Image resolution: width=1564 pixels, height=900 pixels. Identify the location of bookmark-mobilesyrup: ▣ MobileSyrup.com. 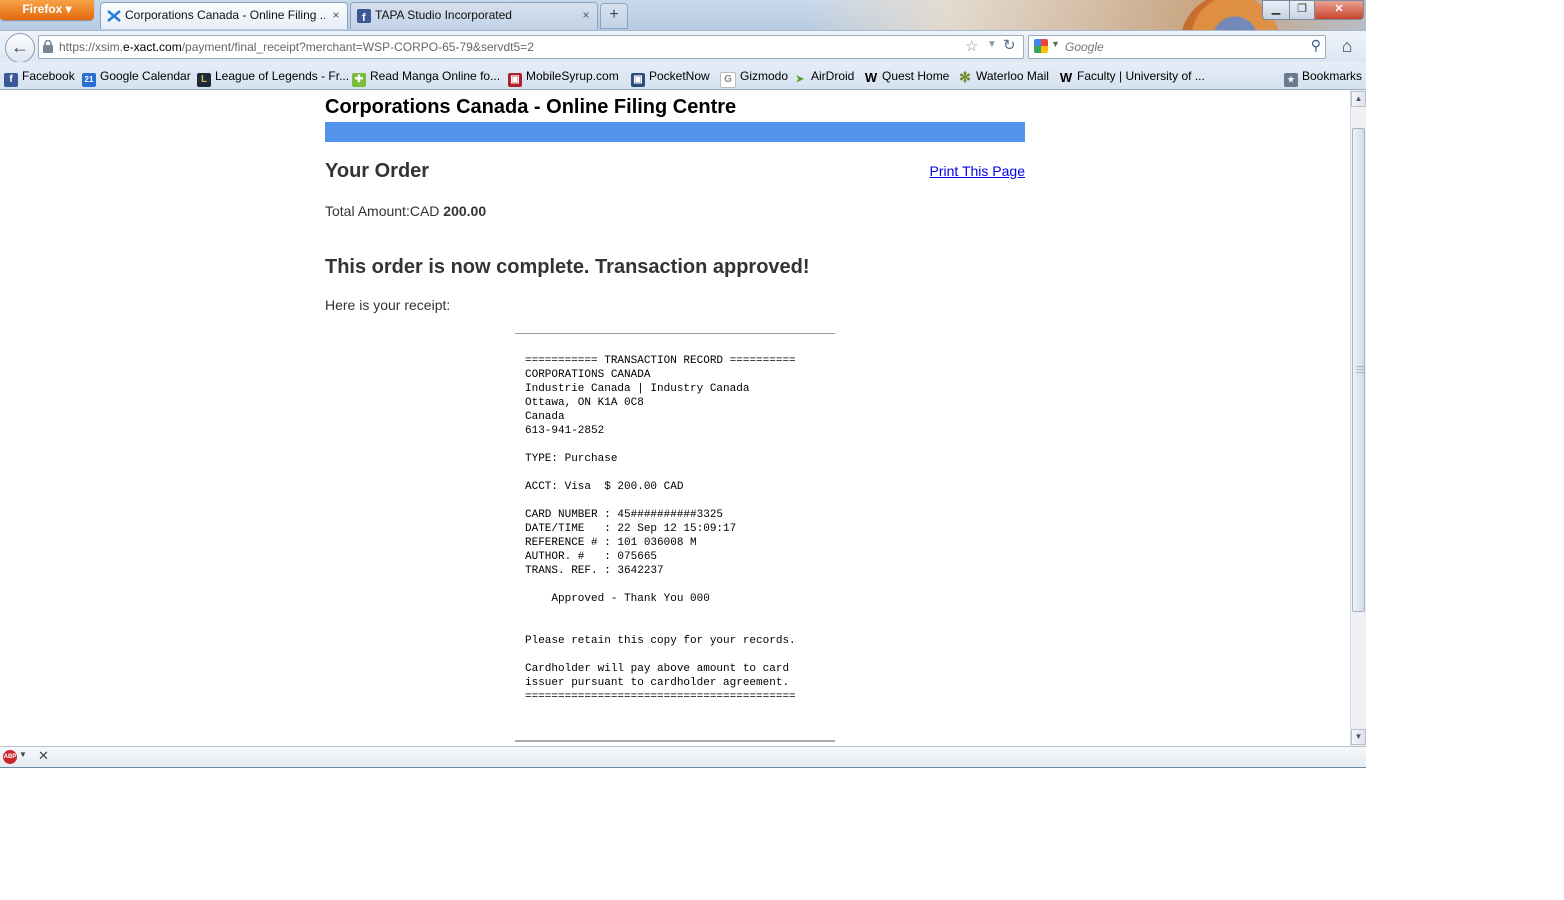
(563, 77).